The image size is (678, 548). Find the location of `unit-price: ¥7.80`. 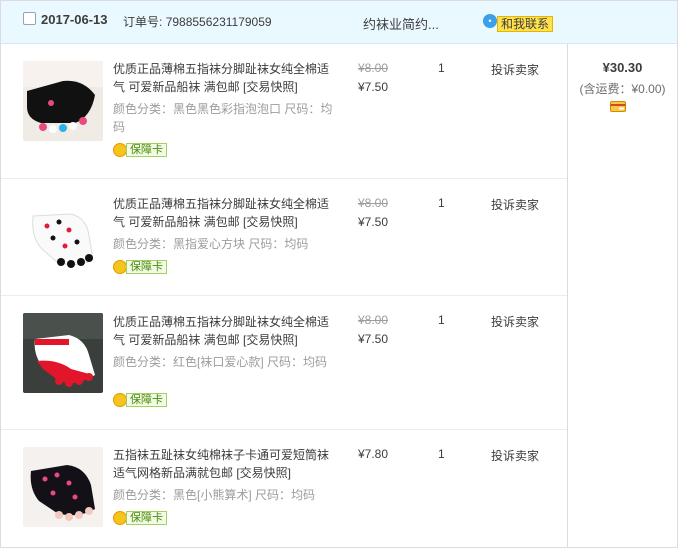

unit-price: ¥7.80 is located at coordinates (373, 454).